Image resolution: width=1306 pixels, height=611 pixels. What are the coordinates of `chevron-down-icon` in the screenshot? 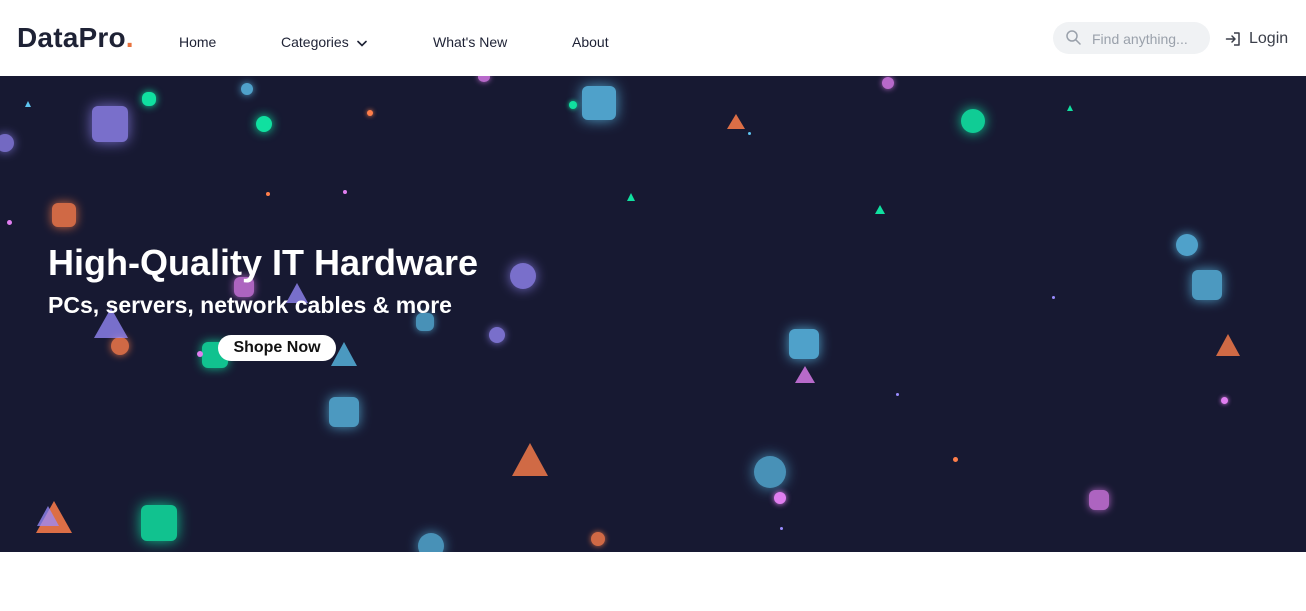 It's located at (361, 43).